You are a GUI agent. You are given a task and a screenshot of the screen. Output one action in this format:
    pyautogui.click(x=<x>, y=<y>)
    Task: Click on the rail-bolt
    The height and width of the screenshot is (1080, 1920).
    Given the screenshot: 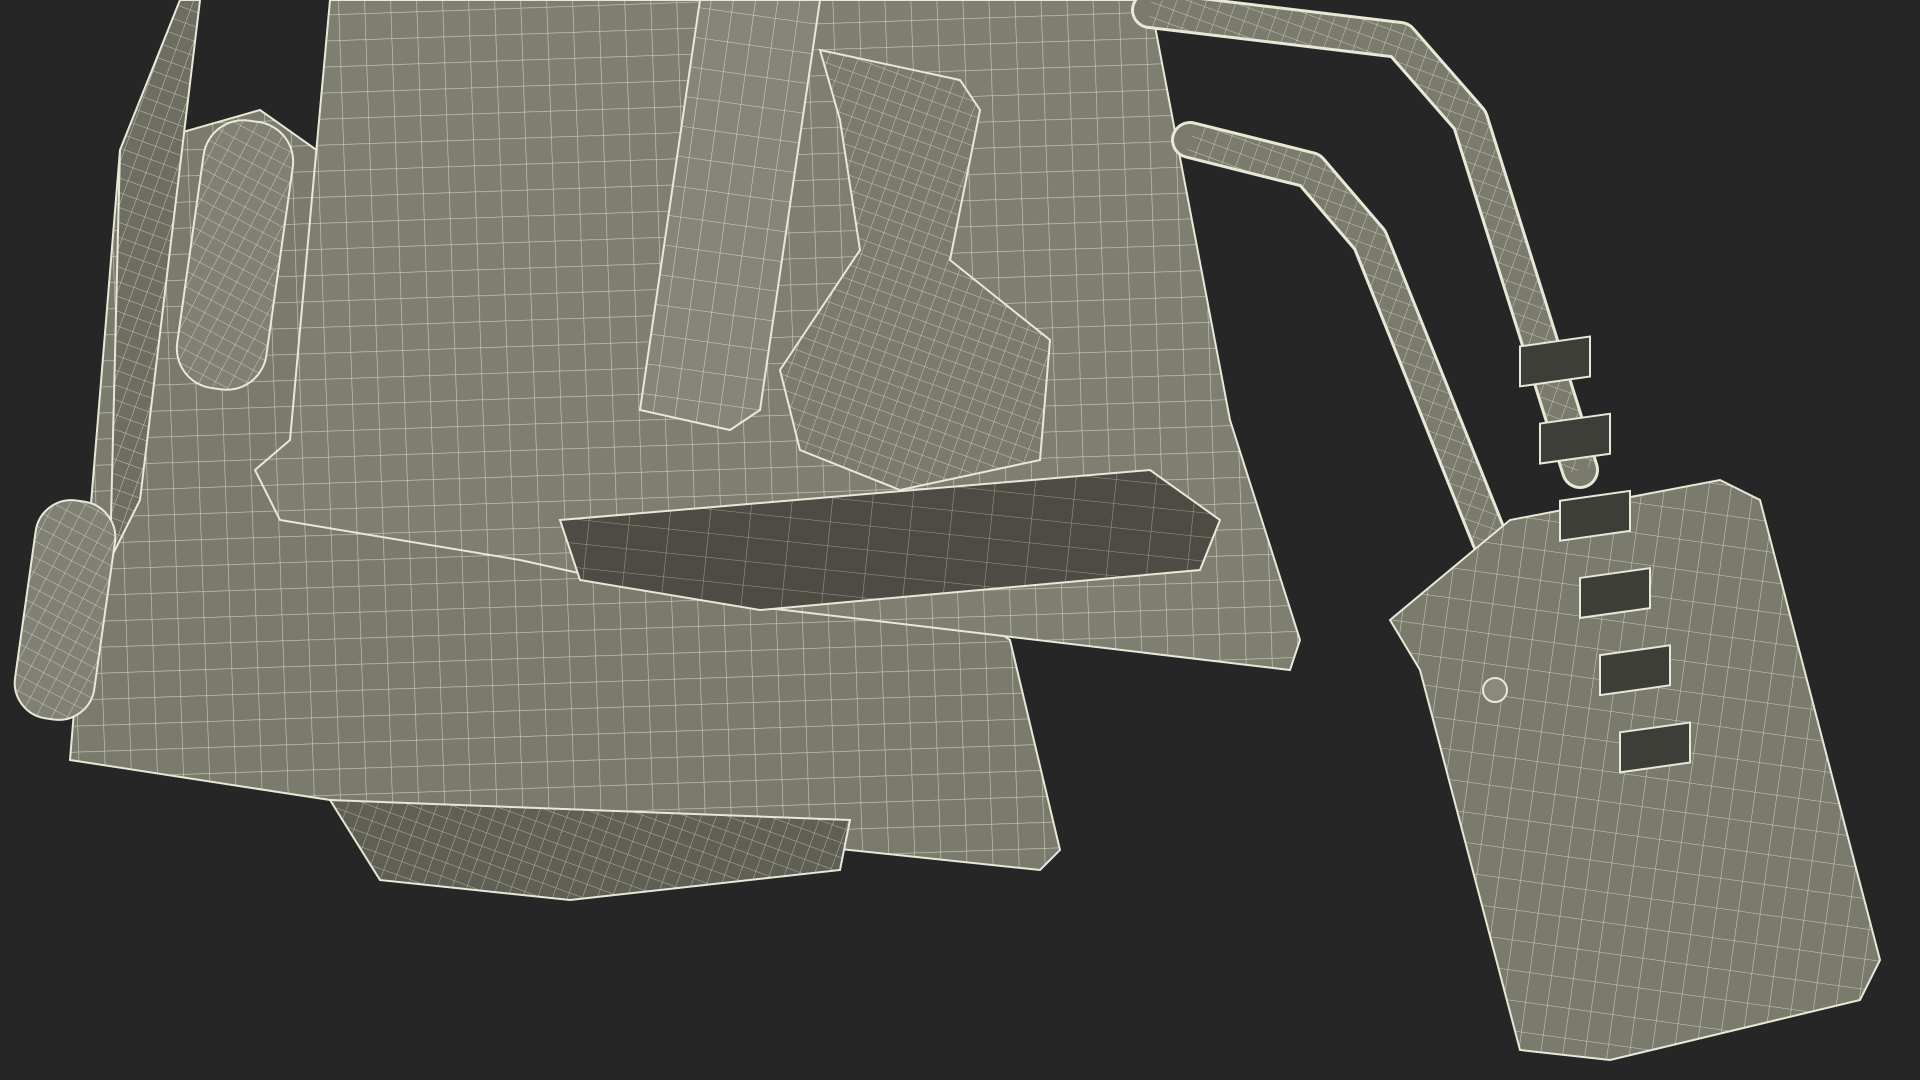 What is the action you would take?
    pyautogui.click(x=1495, y=690)
    